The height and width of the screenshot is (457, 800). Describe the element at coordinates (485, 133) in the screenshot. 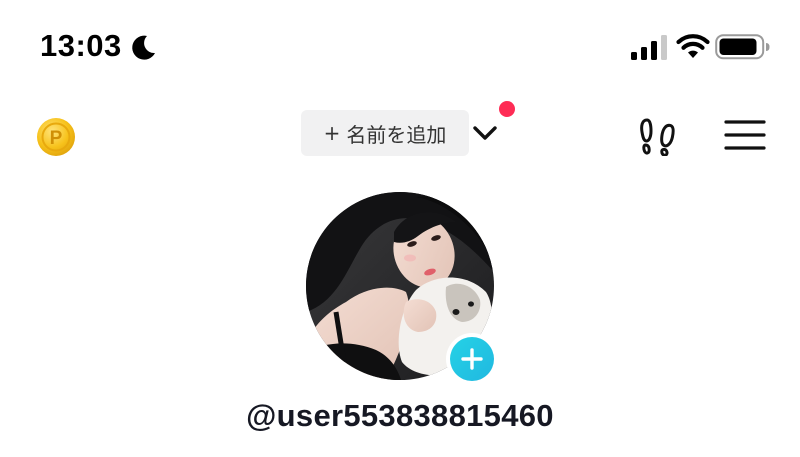

I see `chevron-down-icon` at that location.